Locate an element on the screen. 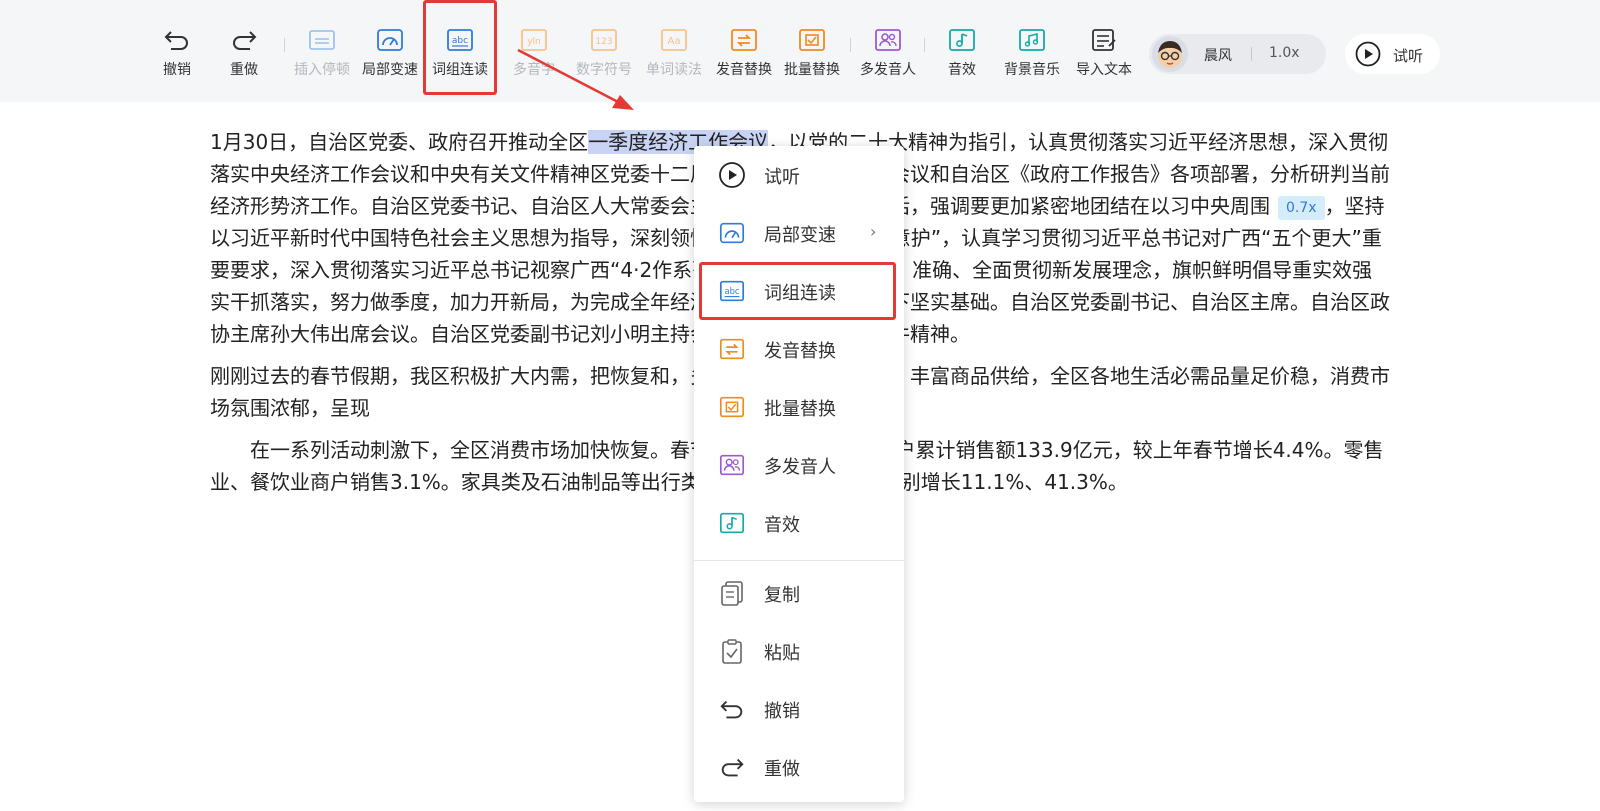  copy-icon is located at coordinates (732, 593).